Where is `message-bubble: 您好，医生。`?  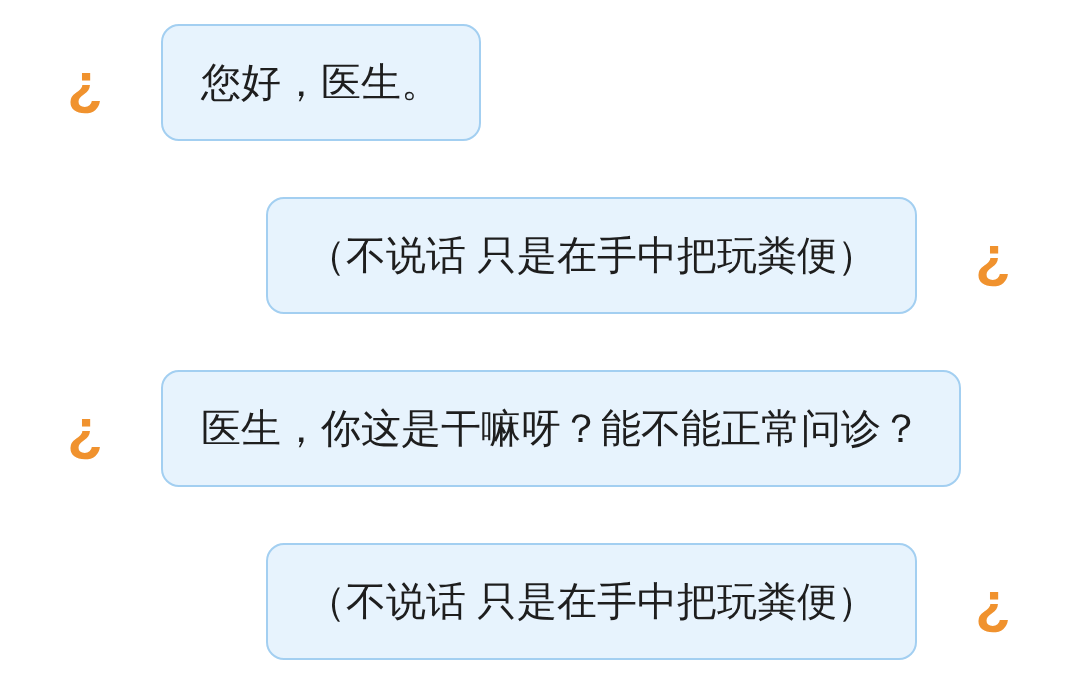 message-bubble: 您好，医生。 is located at coordinates (321, 82).